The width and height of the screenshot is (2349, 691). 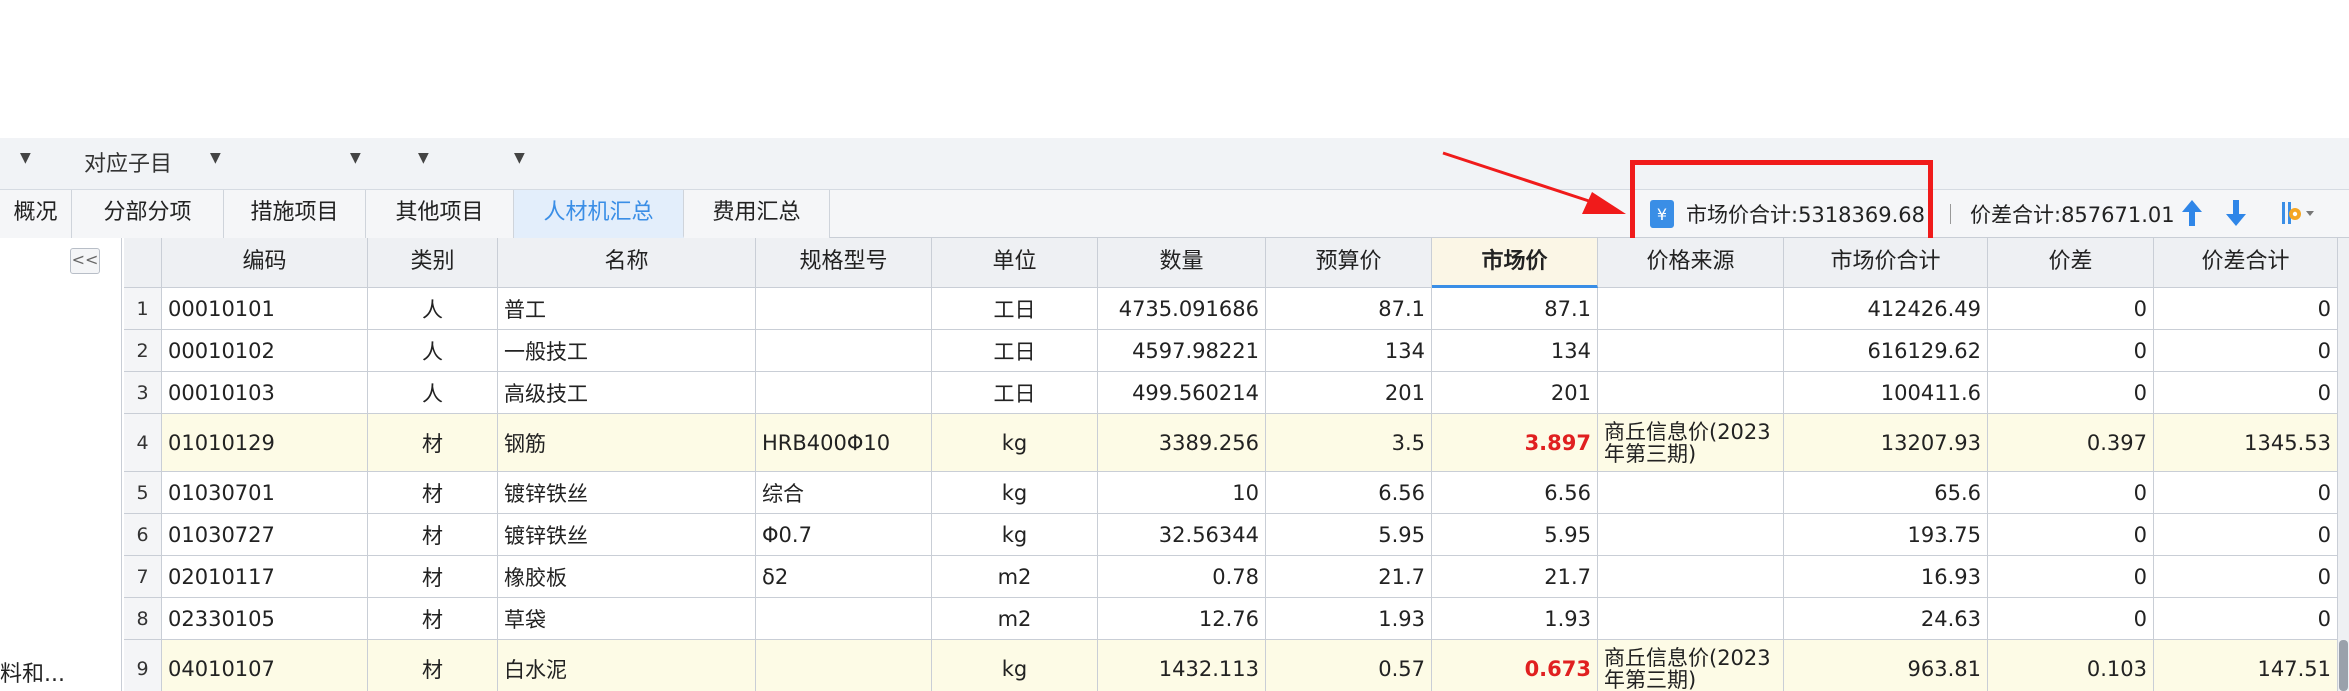 I want to click on header-name: 名称, so click(x=627, y=263).